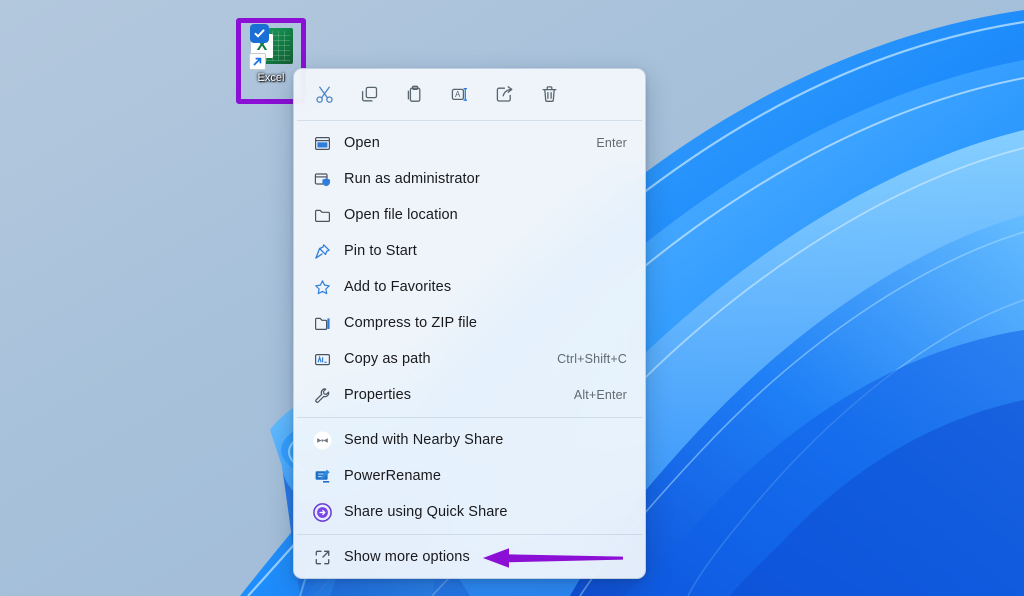 Image resolution: width=1024 pixels, height=596 pixels. I want to click on powerrename-icon, so click(322, 476).